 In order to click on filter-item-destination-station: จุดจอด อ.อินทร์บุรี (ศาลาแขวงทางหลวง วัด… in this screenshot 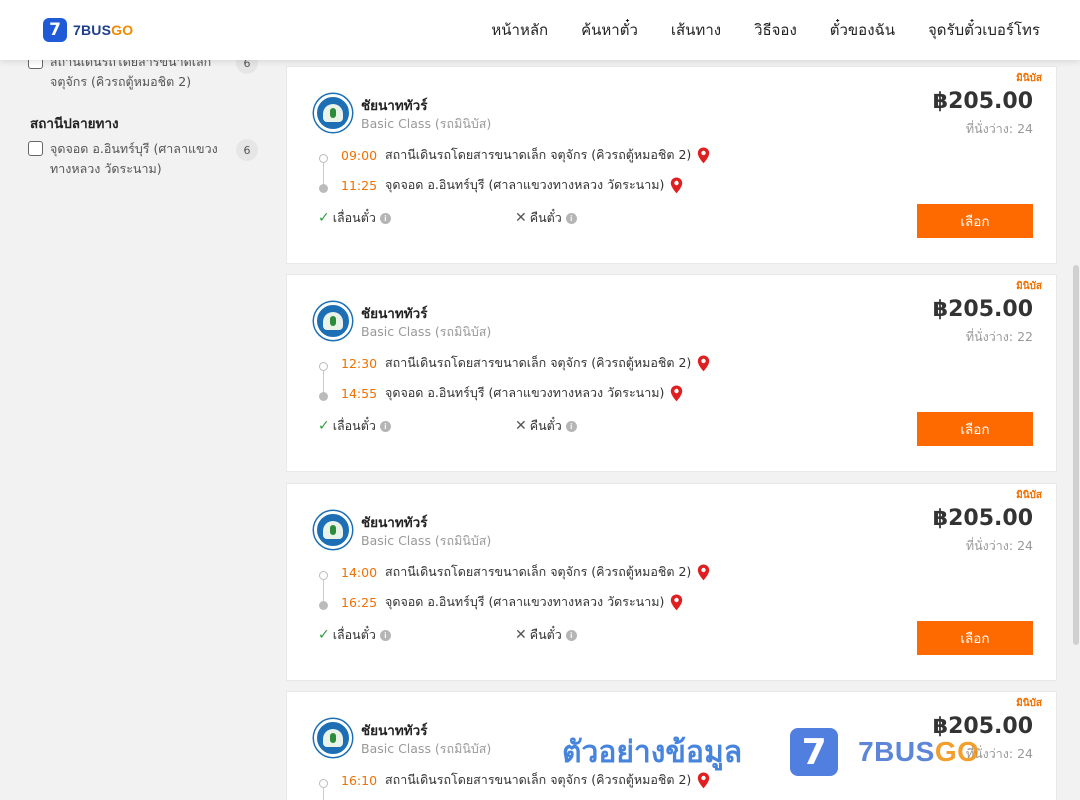, I will do `click(143, 159)`.